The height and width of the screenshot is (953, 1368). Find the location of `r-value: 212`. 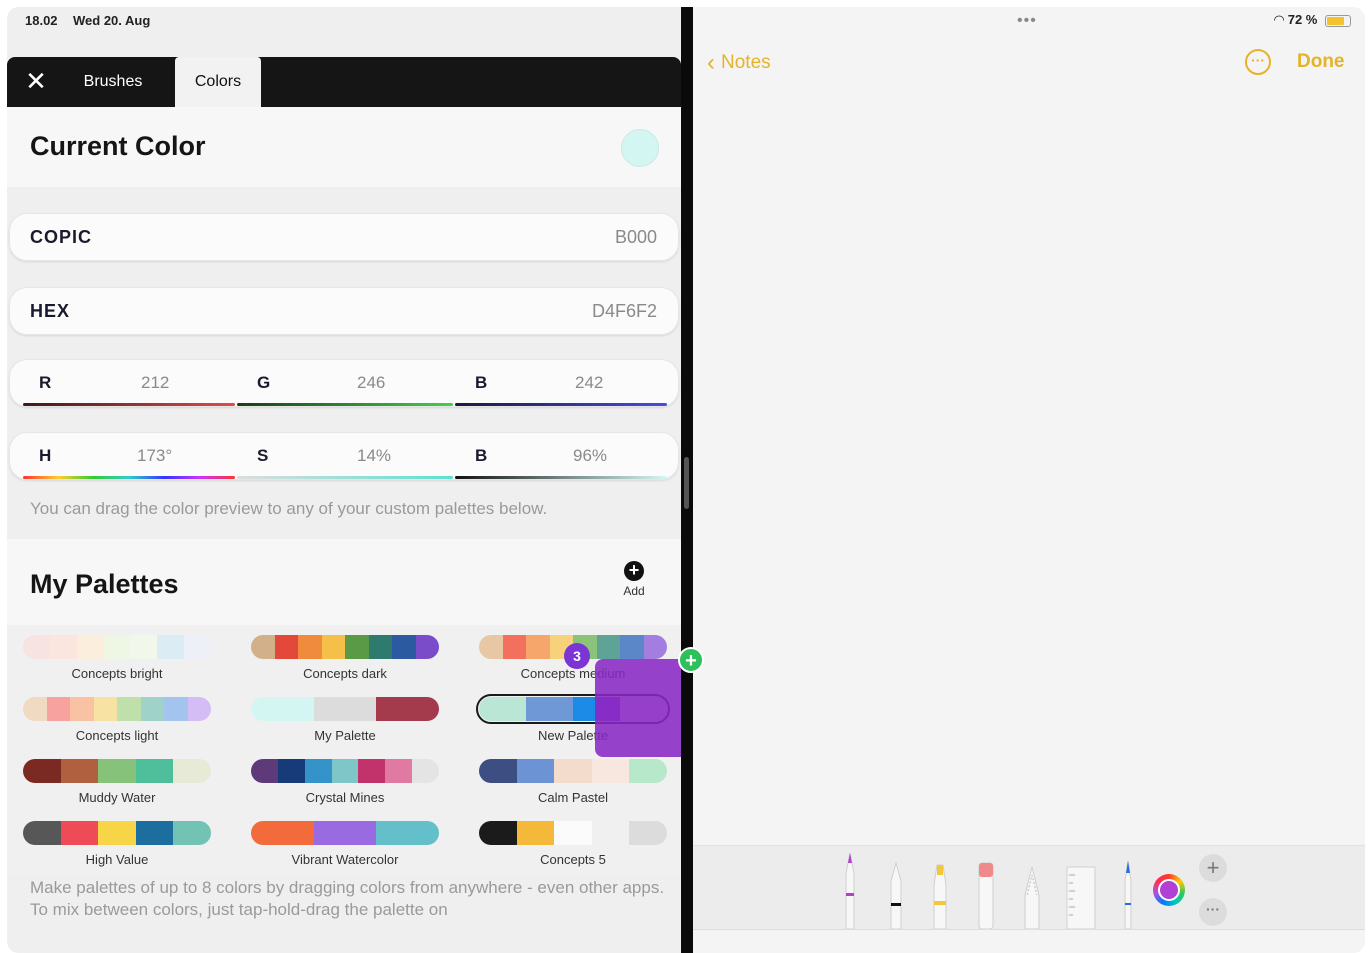

r-value: 212 is located at coordinates (155, 383).